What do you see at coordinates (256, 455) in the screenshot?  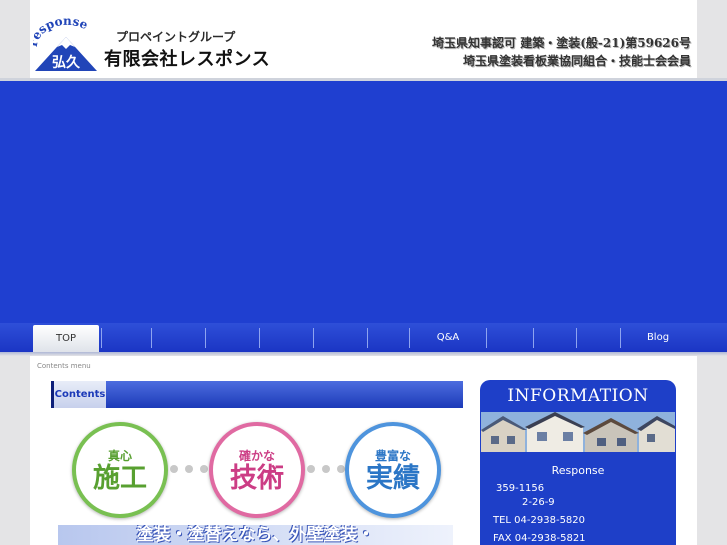 I see `badge-caption: 確かな` at bounding box center [256, 455].